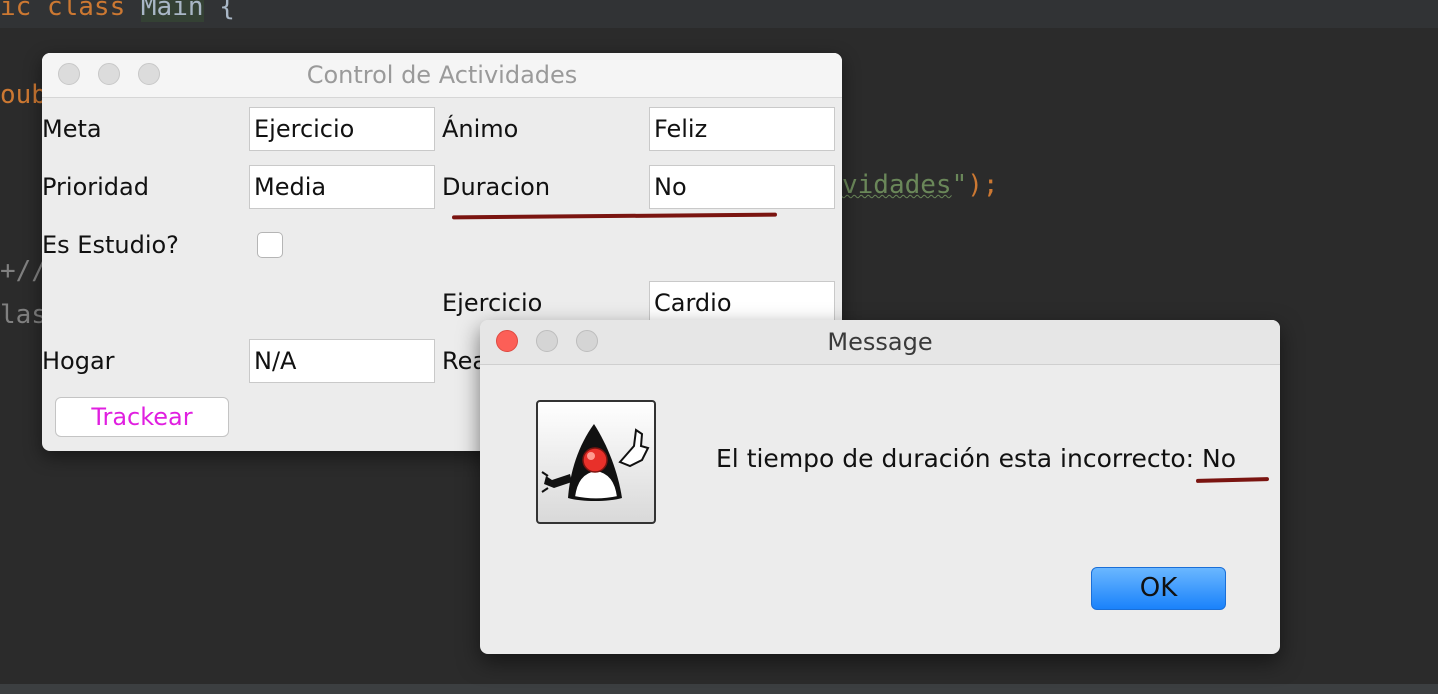  Describe the element at coordinates (342, 187) in the screenshot. I see `prioridad-field: Media` at that location.